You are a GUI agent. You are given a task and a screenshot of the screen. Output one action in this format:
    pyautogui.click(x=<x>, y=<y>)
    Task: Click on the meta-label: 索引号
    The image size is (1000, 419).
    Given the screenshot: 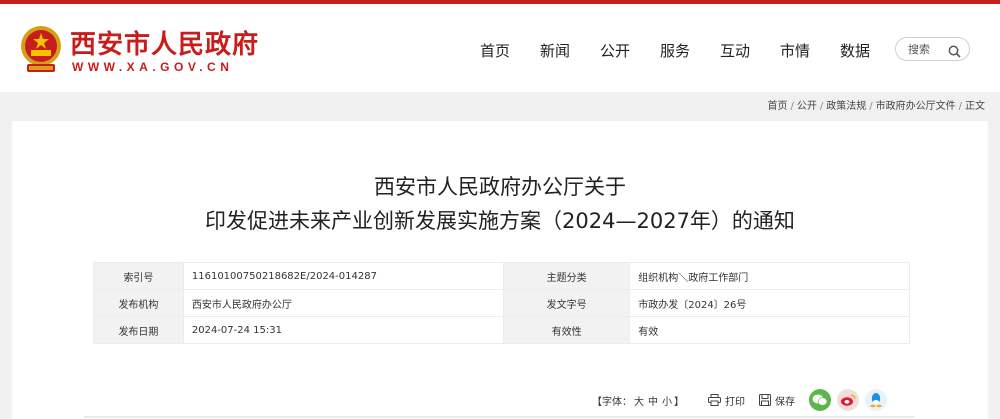 What is the action you would take?
    pyautogui.click(x=138, y=276)
    